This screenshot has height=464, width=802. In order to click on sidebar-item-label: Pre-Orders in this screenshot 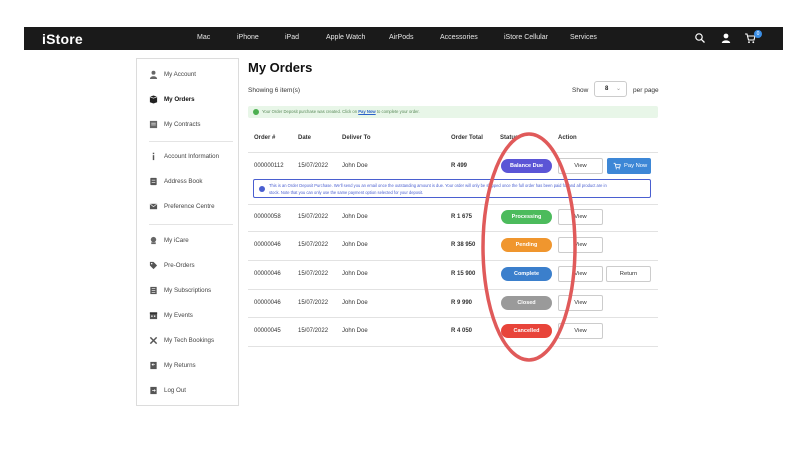, I will do `click(179, 265)`.